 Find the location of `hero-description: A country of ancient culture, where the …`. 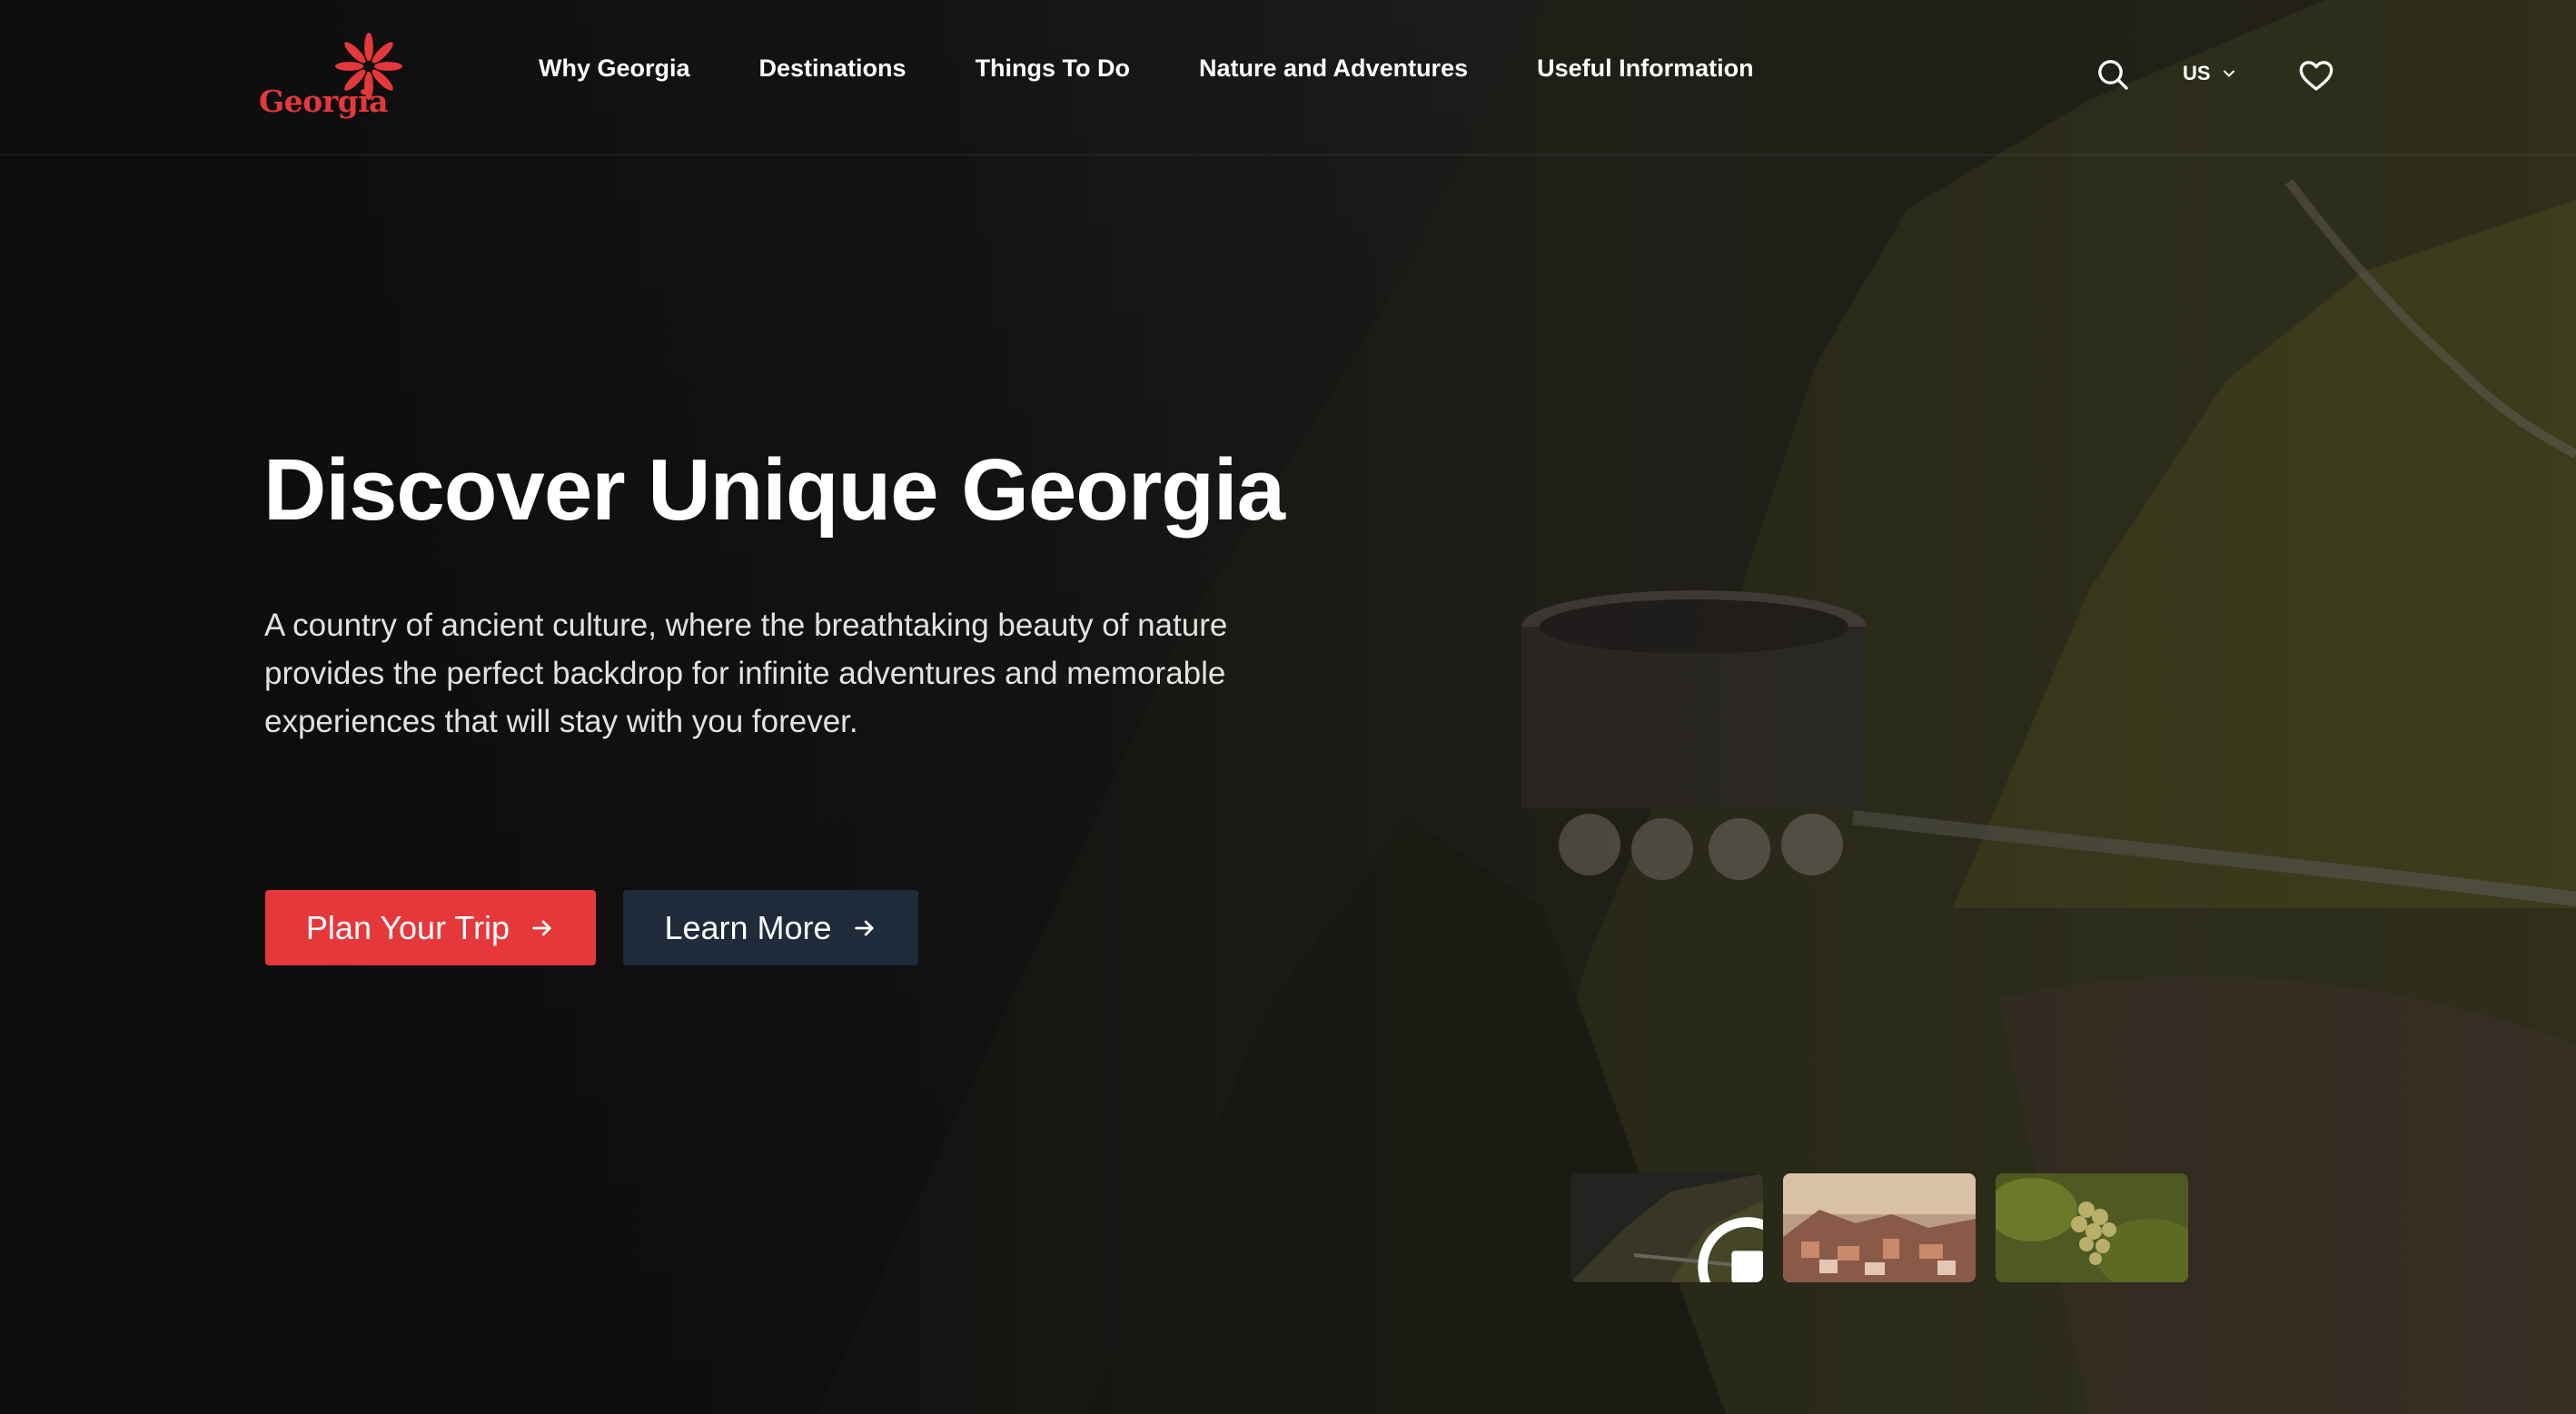

hero-description: A country of ancient culture, where the … is located at coordinates (746, 673).